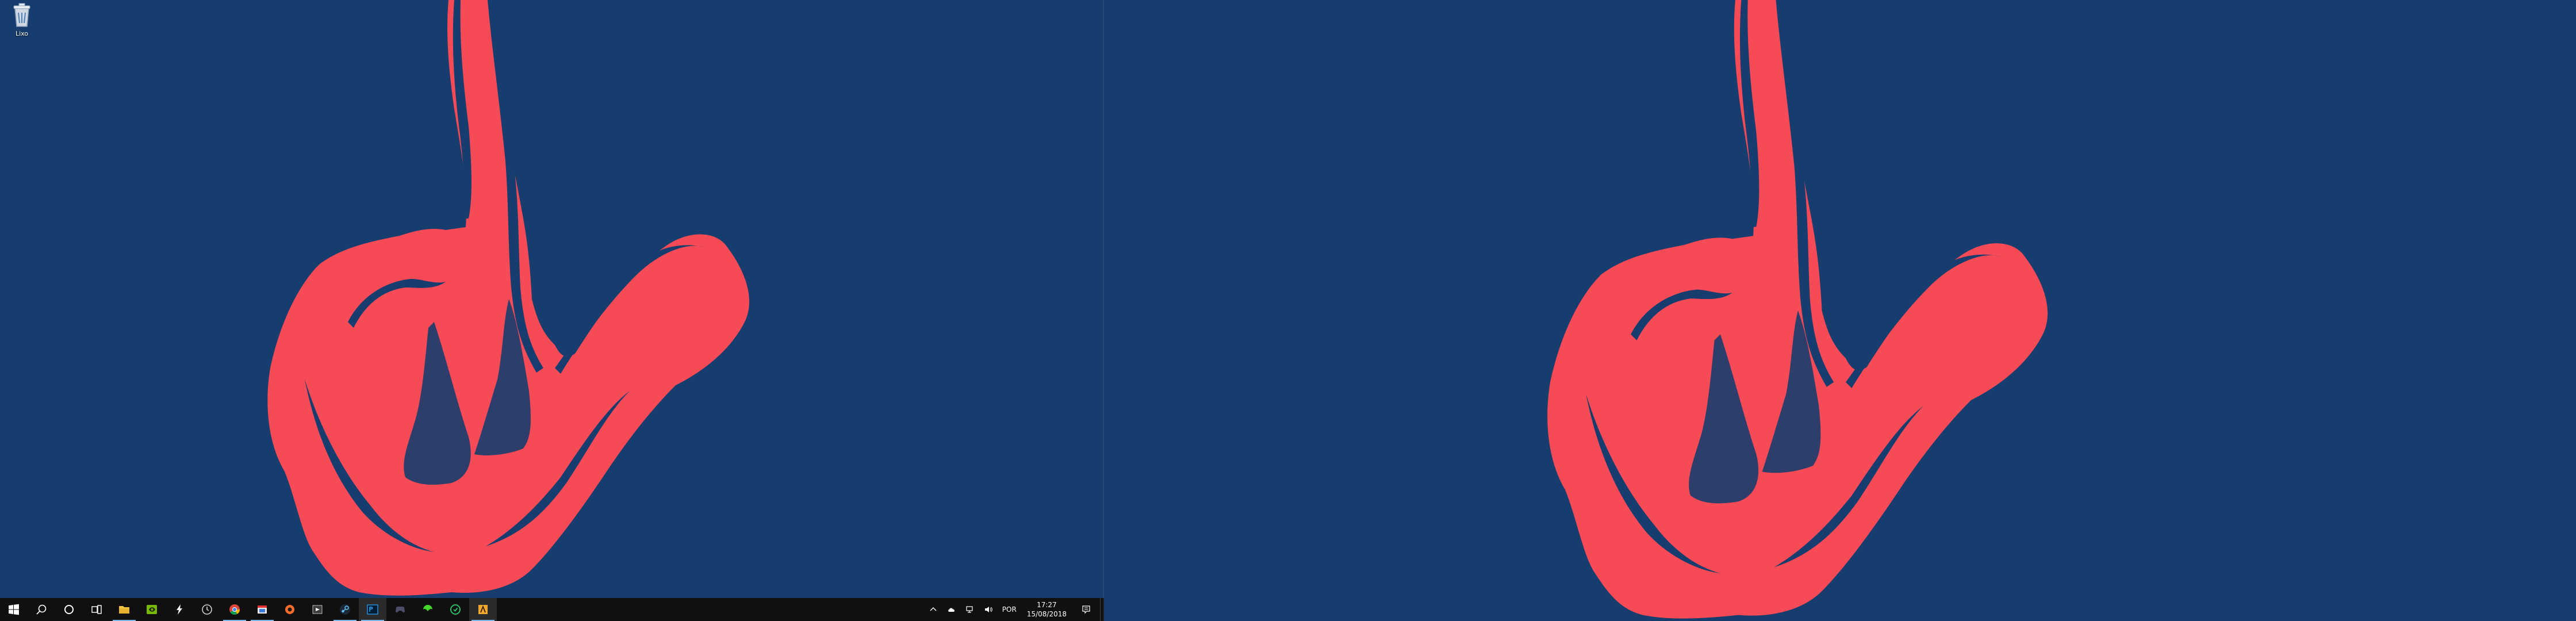 This screenshot has height=621, width=2576. I want to click on system-tray: POR 17:27 15/08/2018, so click(1014, 609).